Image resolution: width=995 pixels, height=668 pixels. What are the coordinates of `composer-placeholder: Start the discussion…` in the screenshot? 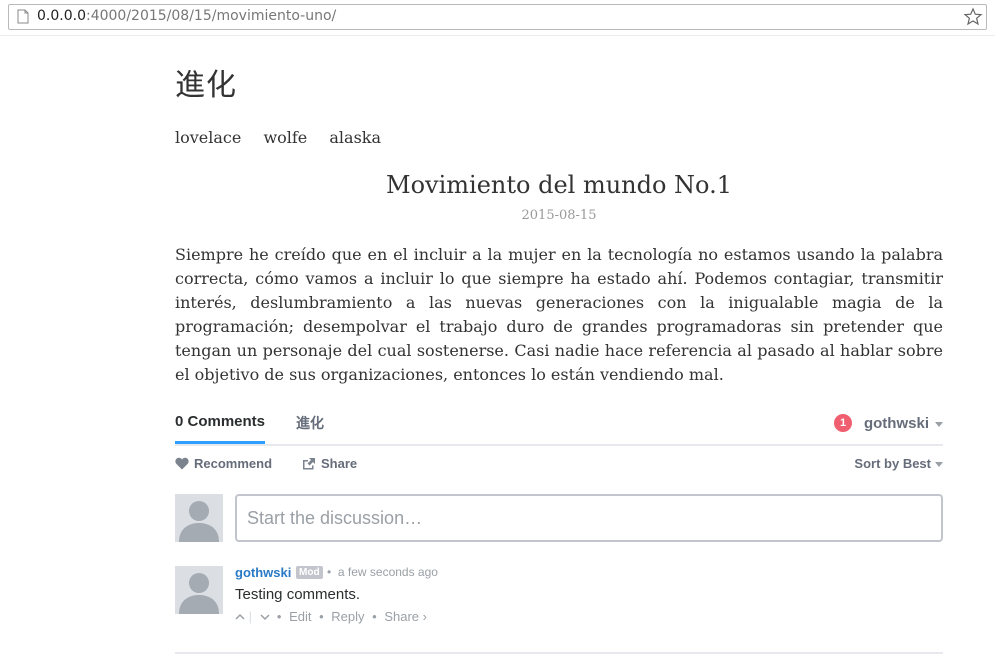 It's located at (335, 518).